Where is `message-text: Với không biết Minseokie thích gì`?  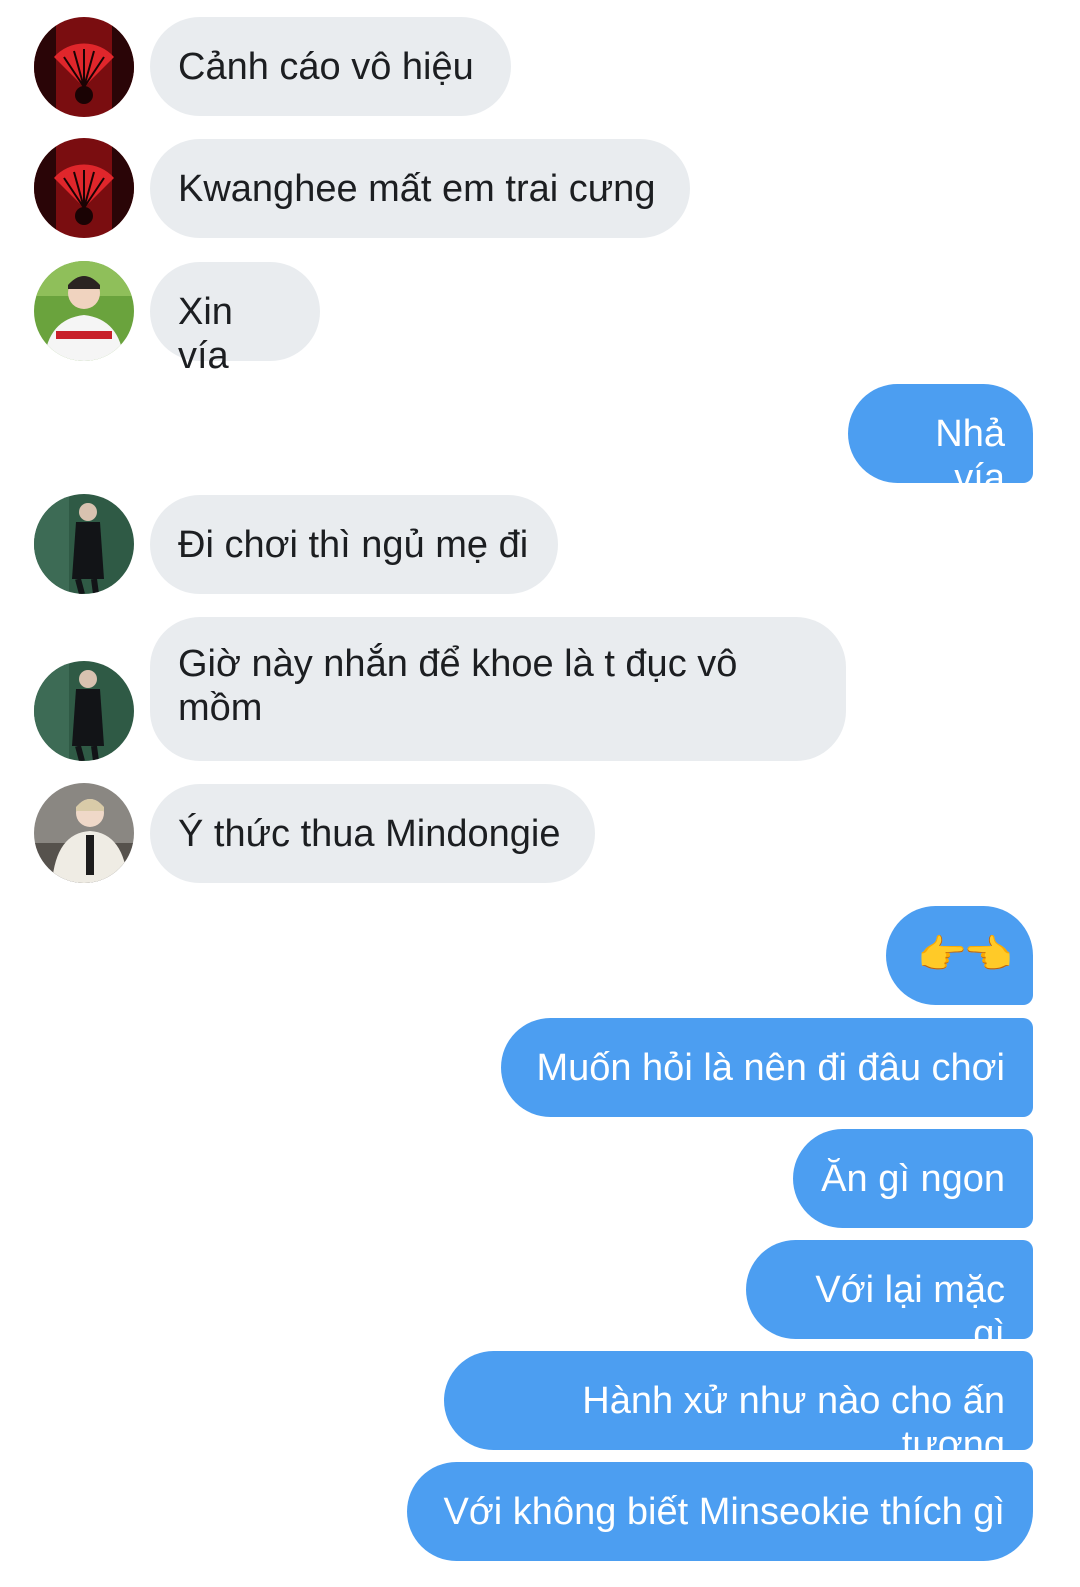
message-text: Với không biết Minseokie thích gì is located at coordinates (724, 1512).